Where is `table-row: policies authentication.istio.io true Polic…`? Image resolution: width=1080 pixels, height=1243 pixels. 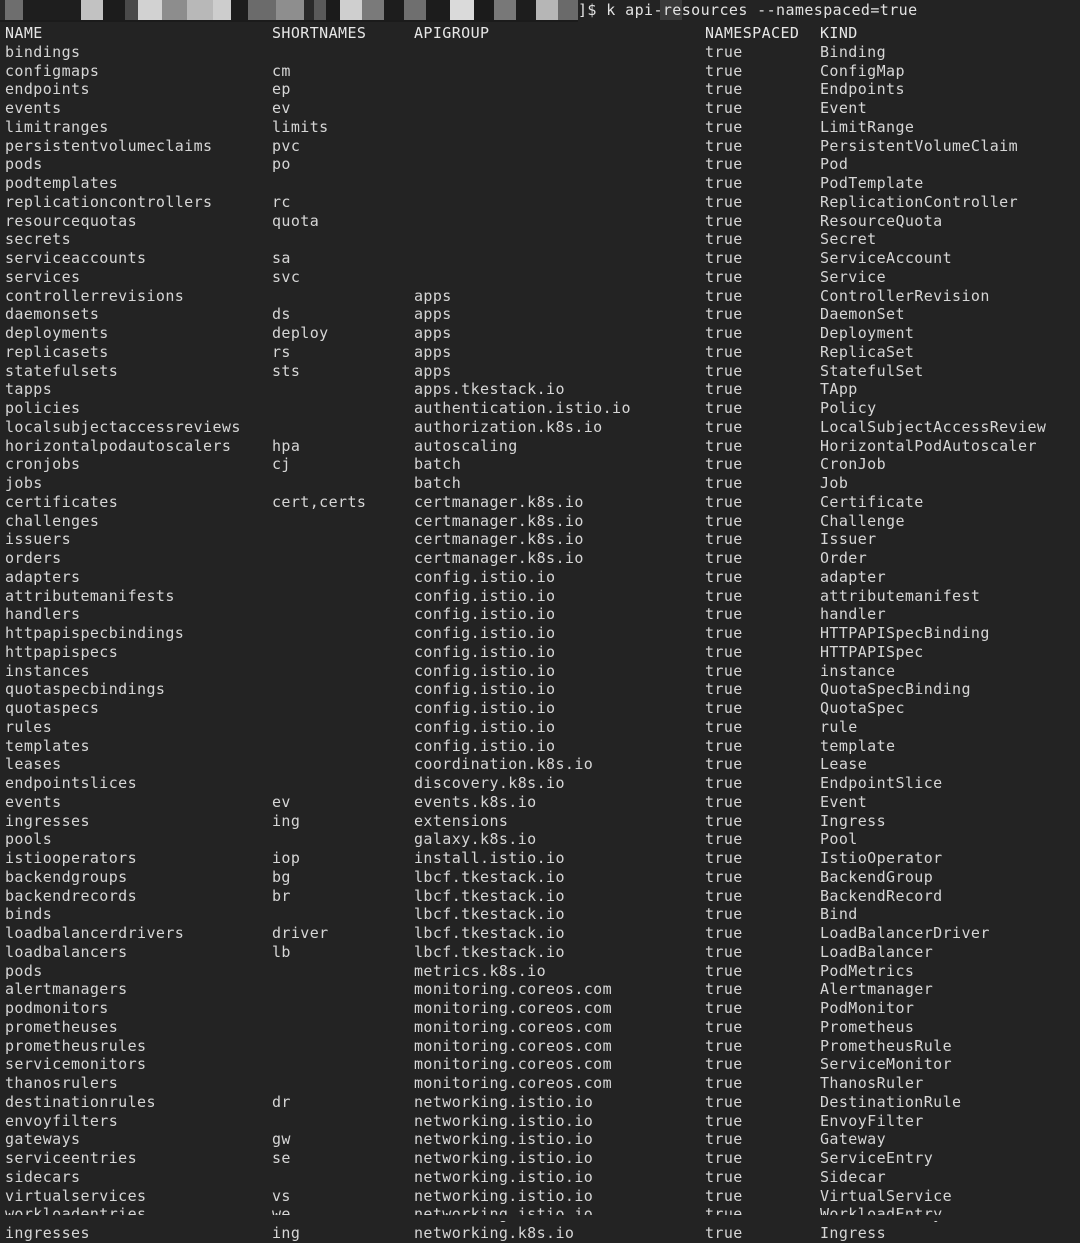
table-row: policies authentication.istio.io true Polic… is located at coordinates (540, 408).